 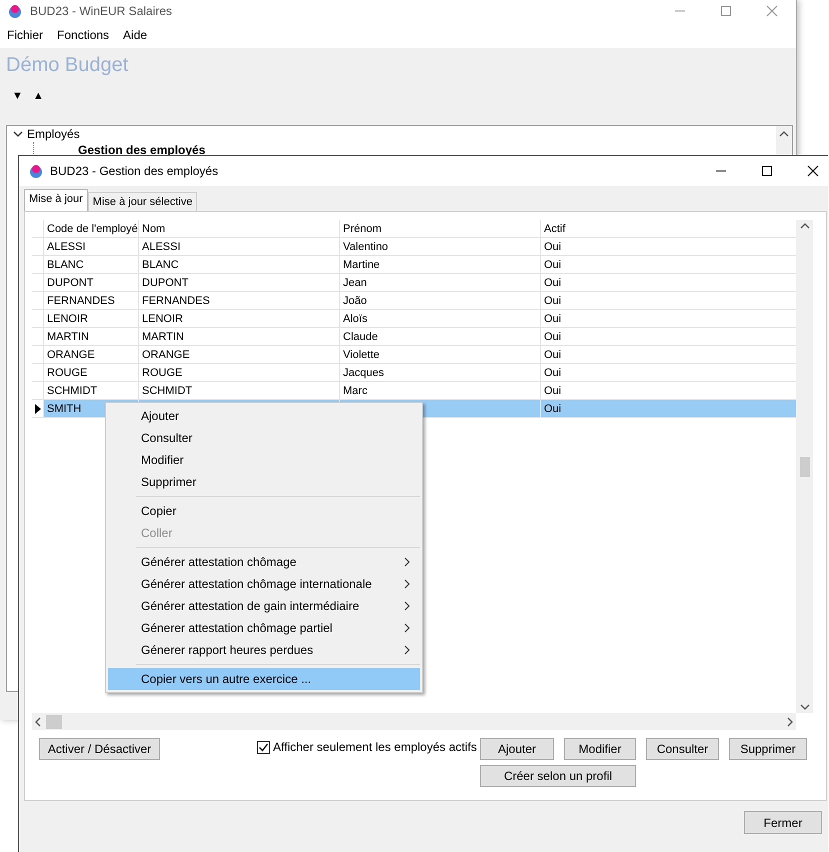 I want to click on close-icon, so click(x=813, y=171).